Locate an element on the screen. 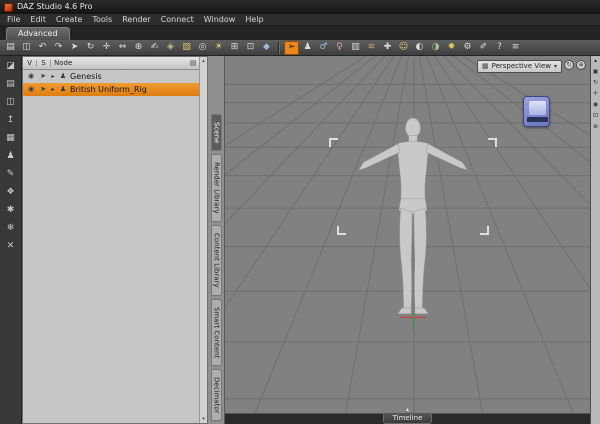 Image resolution: width=600 pixels, height=424 pixels. left-toolbar: ◪ ▤ ◫ ↥ ▦ ♟ ✎ ❖ ✱ ❄ ✕ is located at coordinates (11, 240).